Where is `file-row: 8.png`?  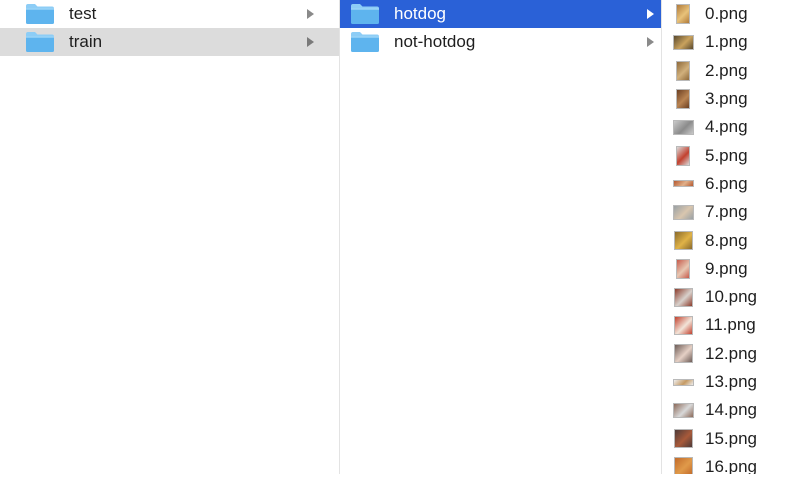 file-row: 8.png is located at coordinates (723, 240).